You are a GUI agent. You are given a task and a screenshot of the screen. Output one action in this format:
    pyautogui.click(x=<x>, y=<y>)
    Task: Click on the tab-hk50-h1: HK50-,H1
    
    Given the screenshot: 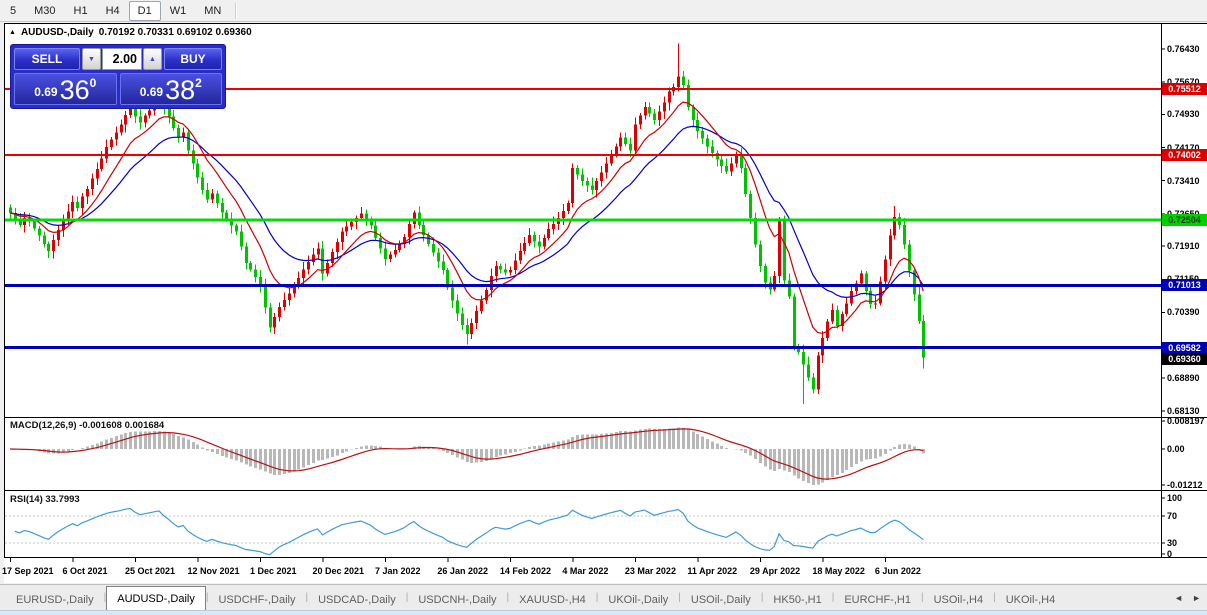 What is the action you would take?
    pyautogui.click(x=797, y=600)
    